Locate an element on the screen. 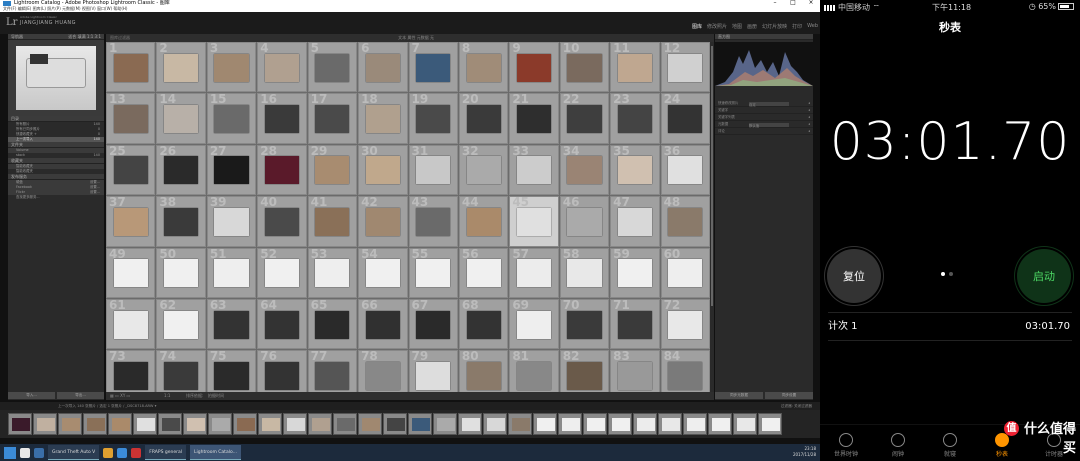 Image resolution: width=1080 pixels, height=461 pixels. photo-cell: 59 is located at coordinates (635, 272).